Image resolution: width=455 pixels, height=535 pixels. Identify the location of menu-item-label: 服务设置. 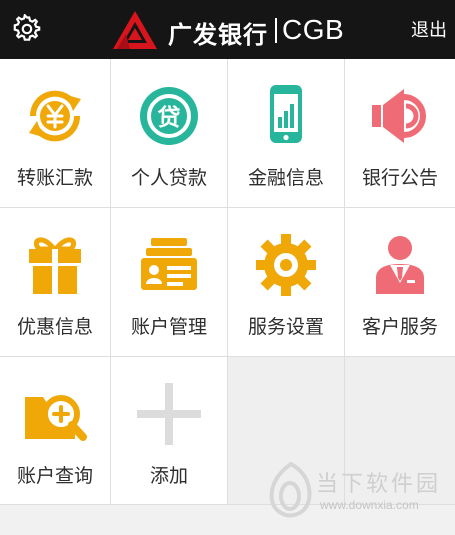
(285, 327).